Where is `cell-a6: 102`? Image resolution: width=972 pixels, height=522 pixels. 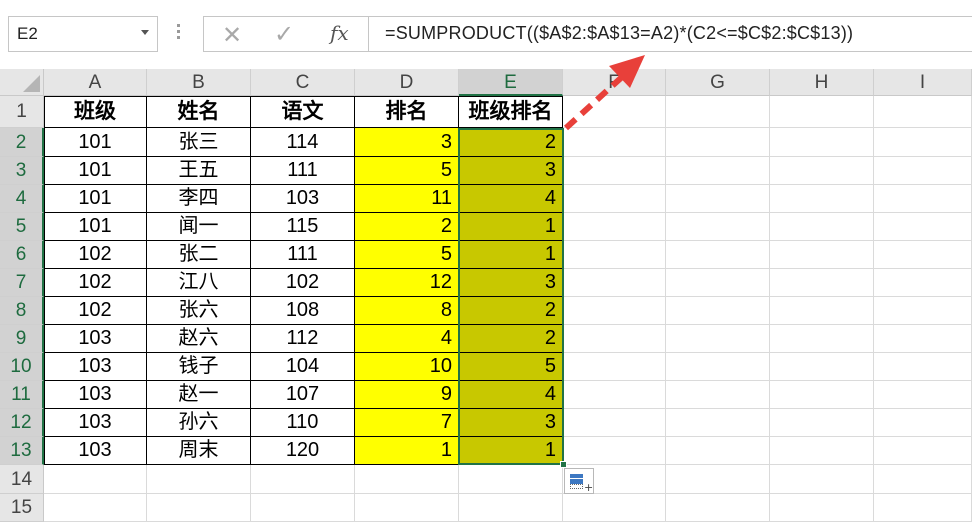 cell-a6: 102 is located at coordinates (95, 255).